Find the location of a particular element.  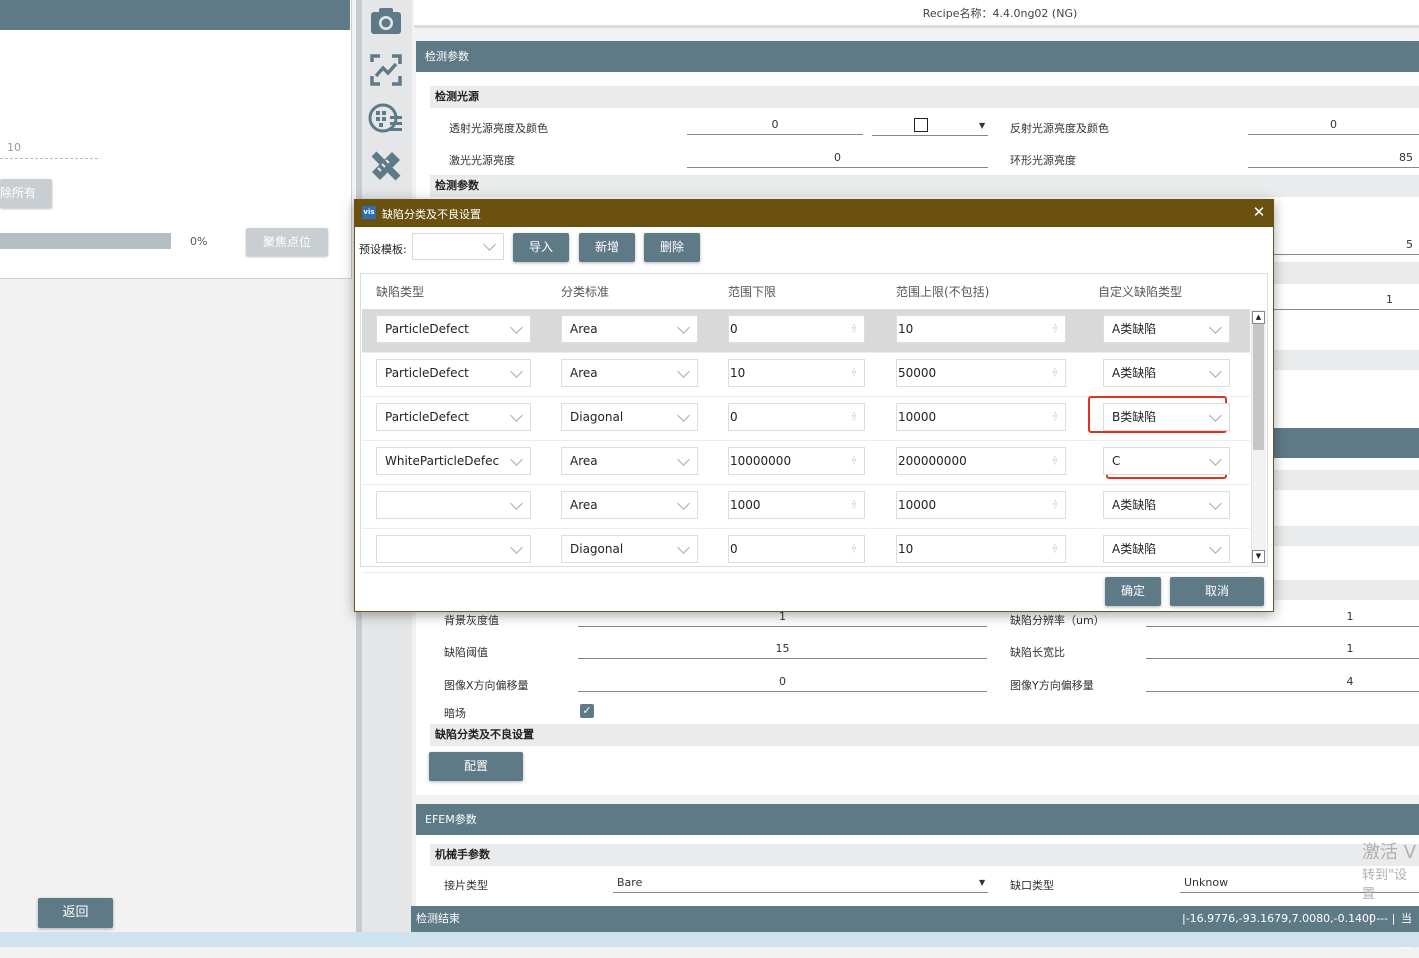

criterion-value: Area is located at coordinates (584, 505).